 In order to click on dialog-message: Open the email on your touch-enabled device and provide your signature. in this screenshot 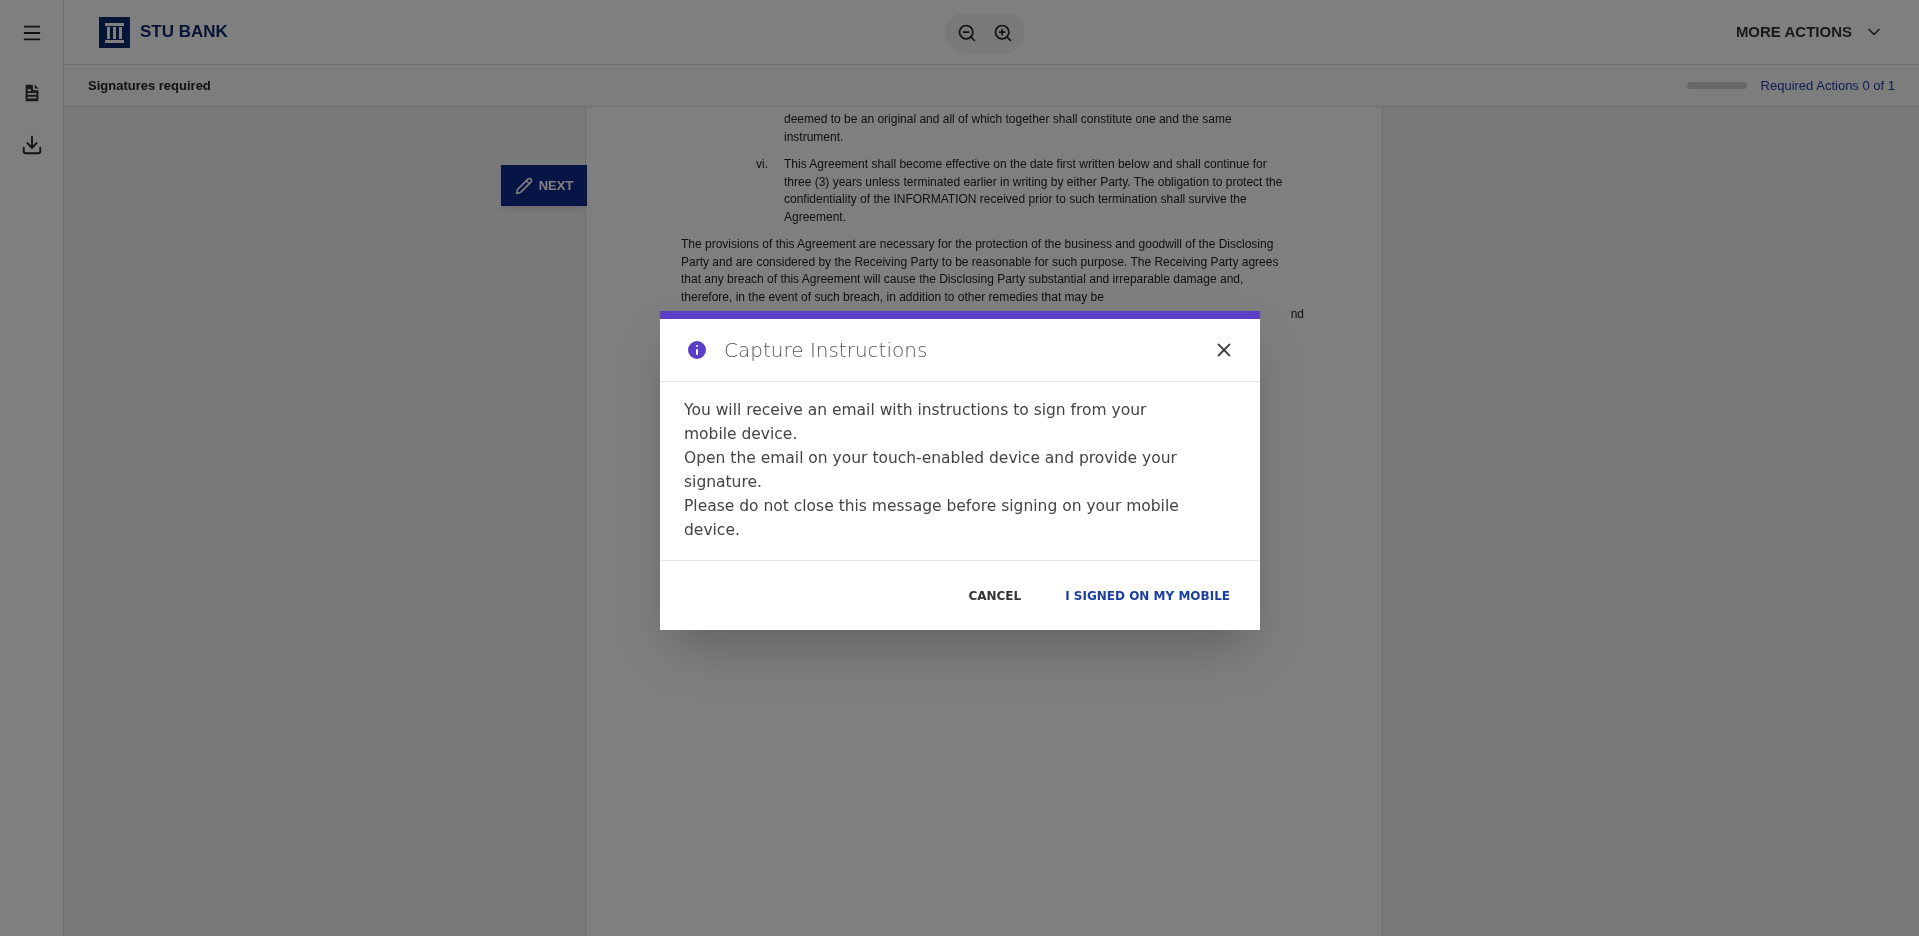, I will do `click(931, 470)`.